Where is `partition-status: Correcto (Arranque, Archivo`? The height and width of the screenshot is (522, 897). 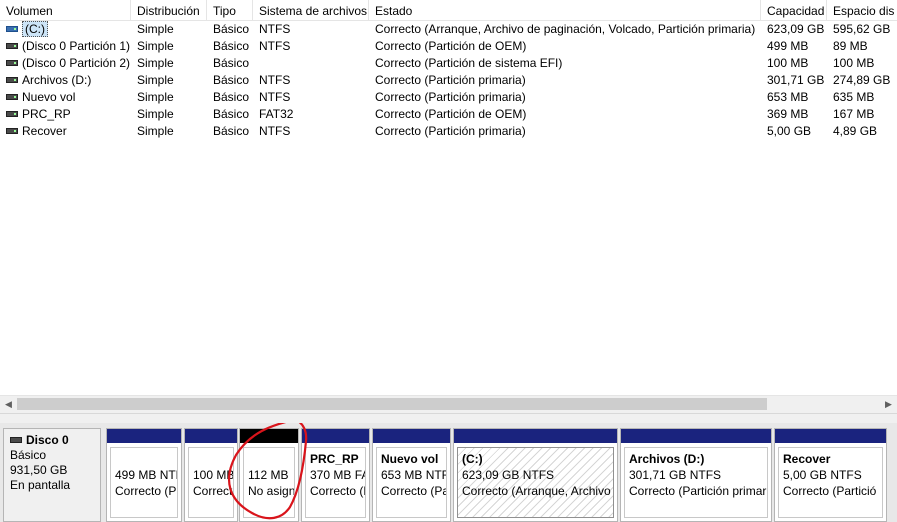 partition-status: Correcto (Arranque, Archivo is located at coordinates (536, 491).